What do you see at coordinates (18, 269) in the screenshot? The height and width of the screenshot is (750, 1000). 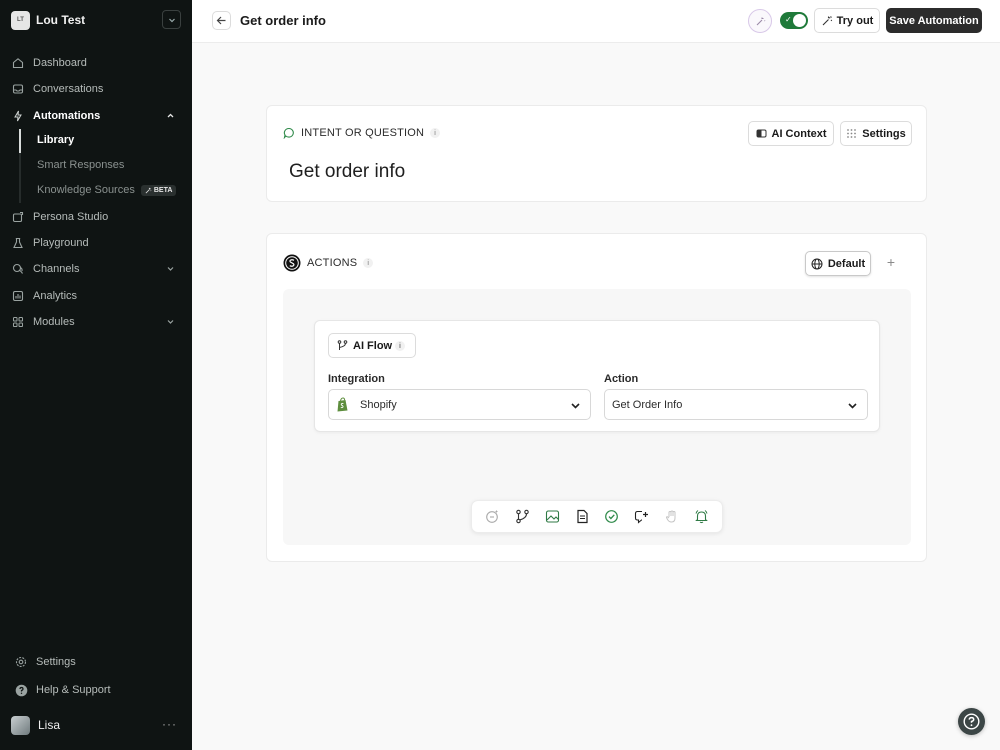 I see `chat-bubbles-icon` at bounding box center [18, 269].